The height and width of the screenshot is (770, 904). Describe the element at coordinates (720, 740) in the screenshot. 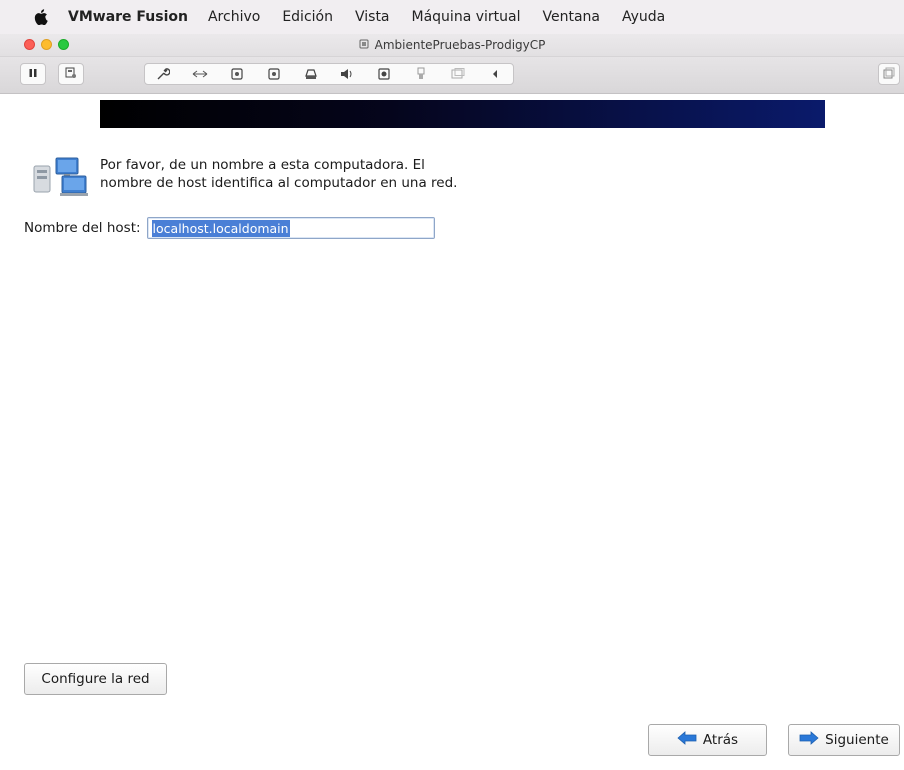

I see `back-label: Atrás` at that location.